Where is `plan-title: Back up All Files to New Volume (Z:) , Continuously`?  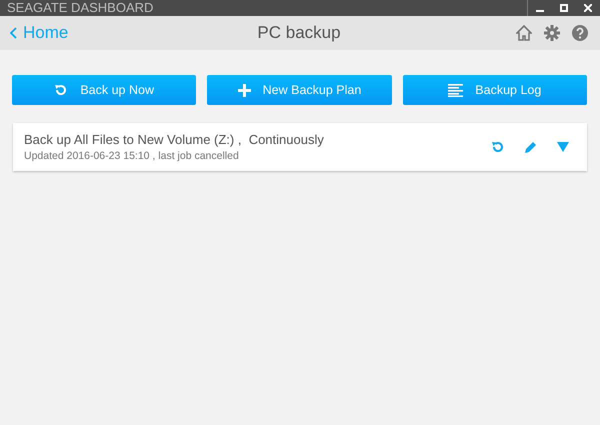
plan-title: Back up All Files to New Volume (Z:) , Continuously is located at coordinates (174, 139).